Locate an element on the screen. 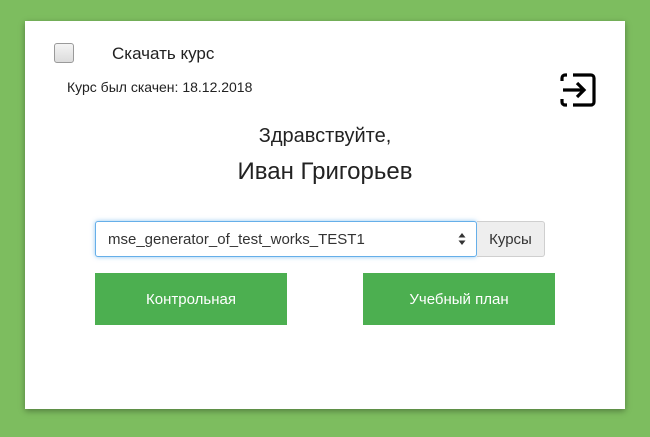  download-course-label: Скачать курс is located at coordinates (163, 54).